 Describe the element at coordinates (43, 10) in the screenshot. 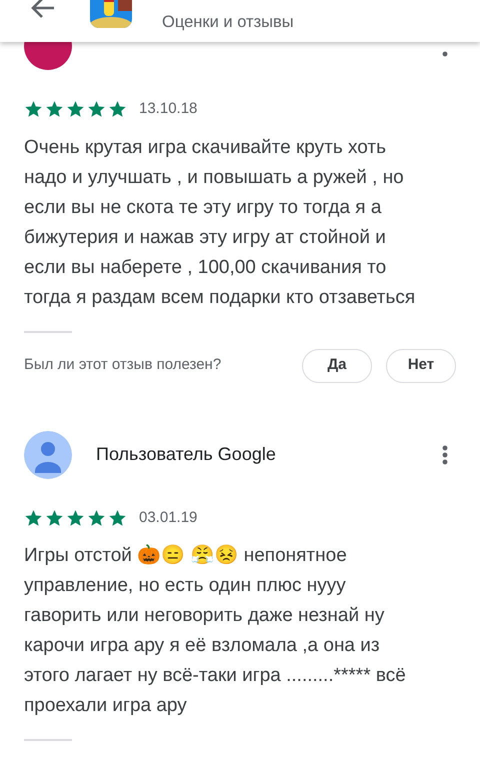

I see `back-icon` at that location.